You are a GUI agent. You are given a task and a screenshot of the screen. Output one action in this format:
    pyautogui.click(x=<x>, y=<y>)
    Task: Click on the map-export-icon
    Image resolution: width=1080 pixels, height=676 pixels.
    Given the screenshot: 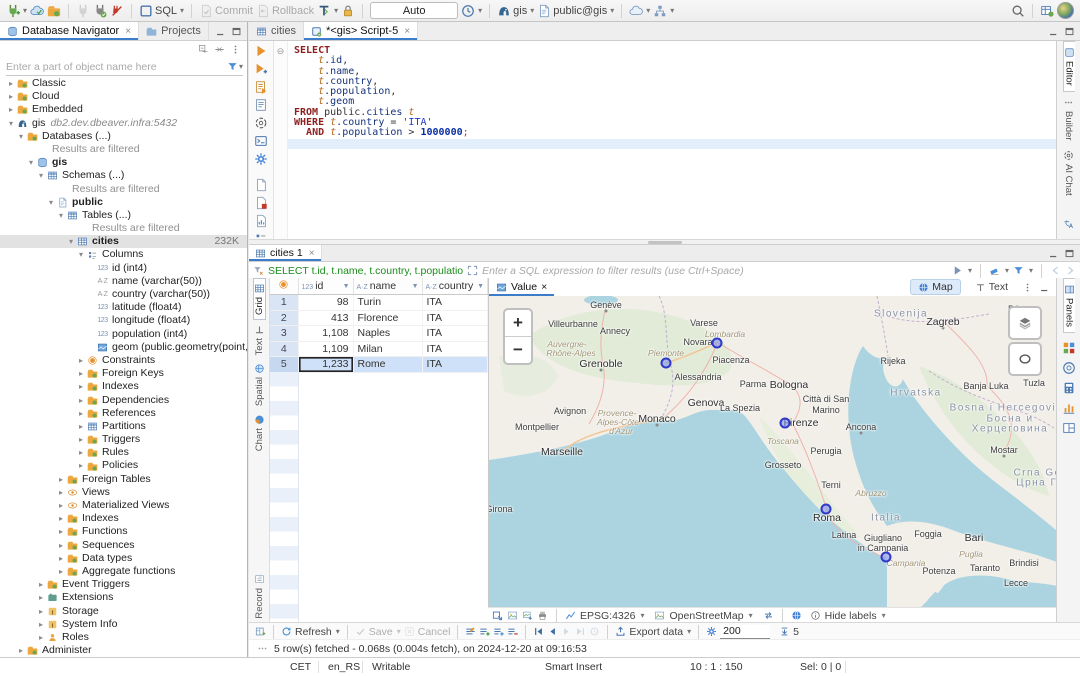 What is the action you would take?
    pyautogui.click(x=497, y=615)
    